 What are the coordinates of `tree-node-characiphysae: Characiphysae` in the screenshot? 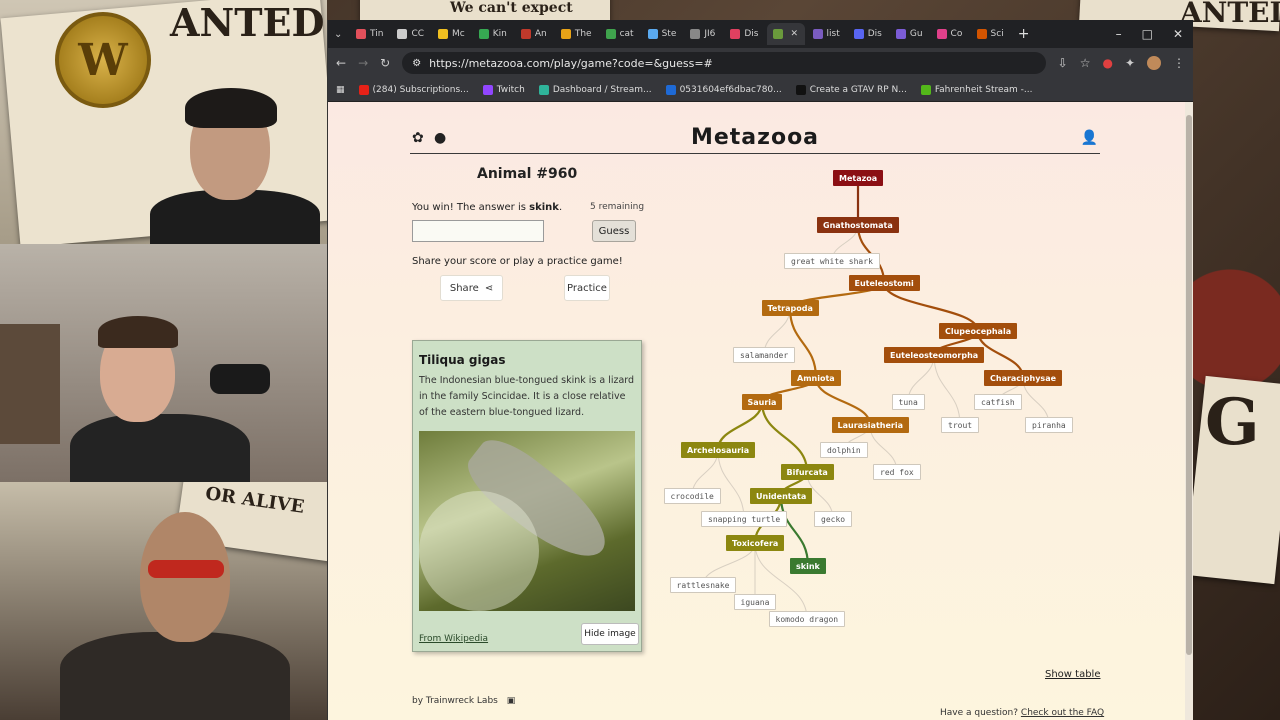 It's located at (1023, 378).